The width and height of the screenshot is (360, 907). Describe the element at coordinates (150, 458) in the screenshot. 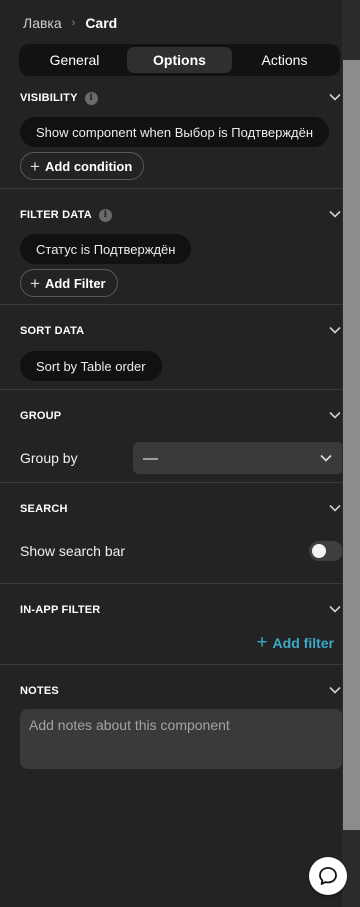

I see `group-by-value: —` at that location.